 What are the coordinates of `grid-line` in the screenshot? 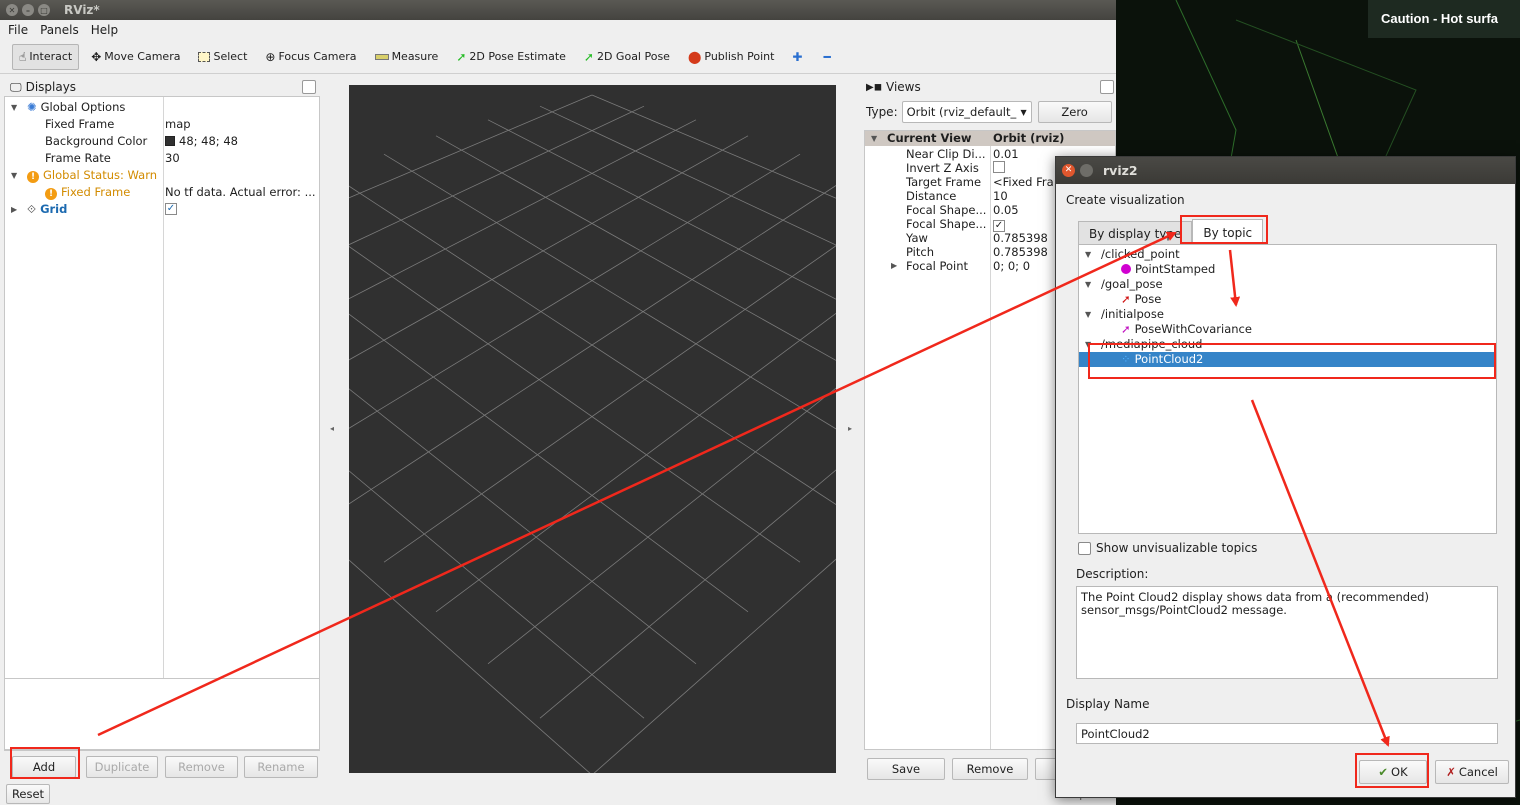 It's located at (592, 345).